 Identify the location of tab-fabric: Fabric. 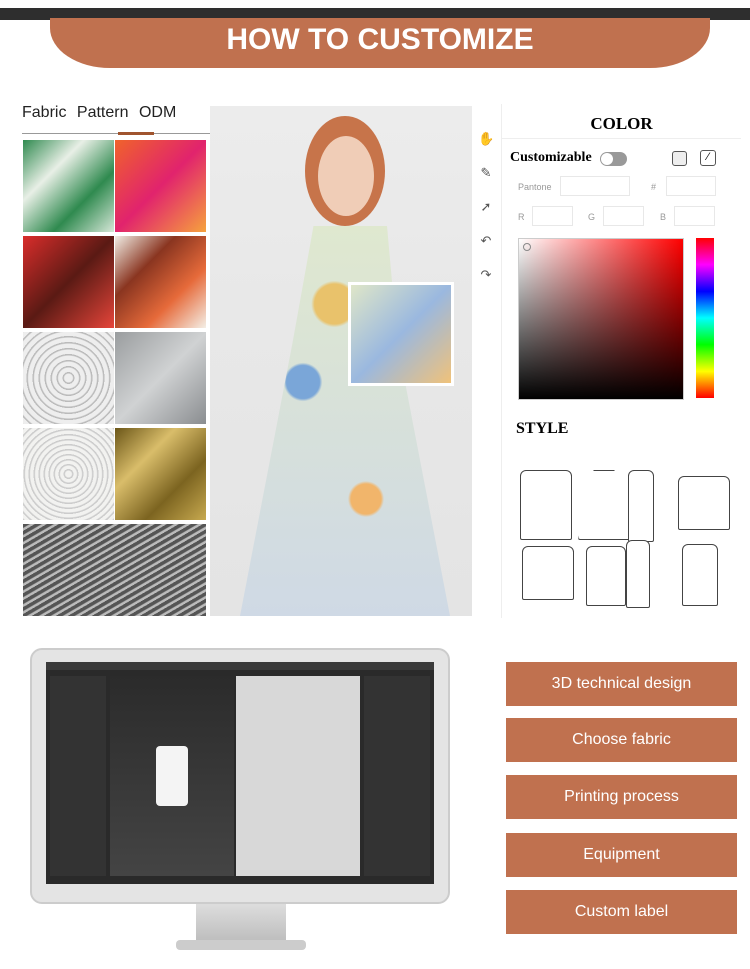
(44, 112).